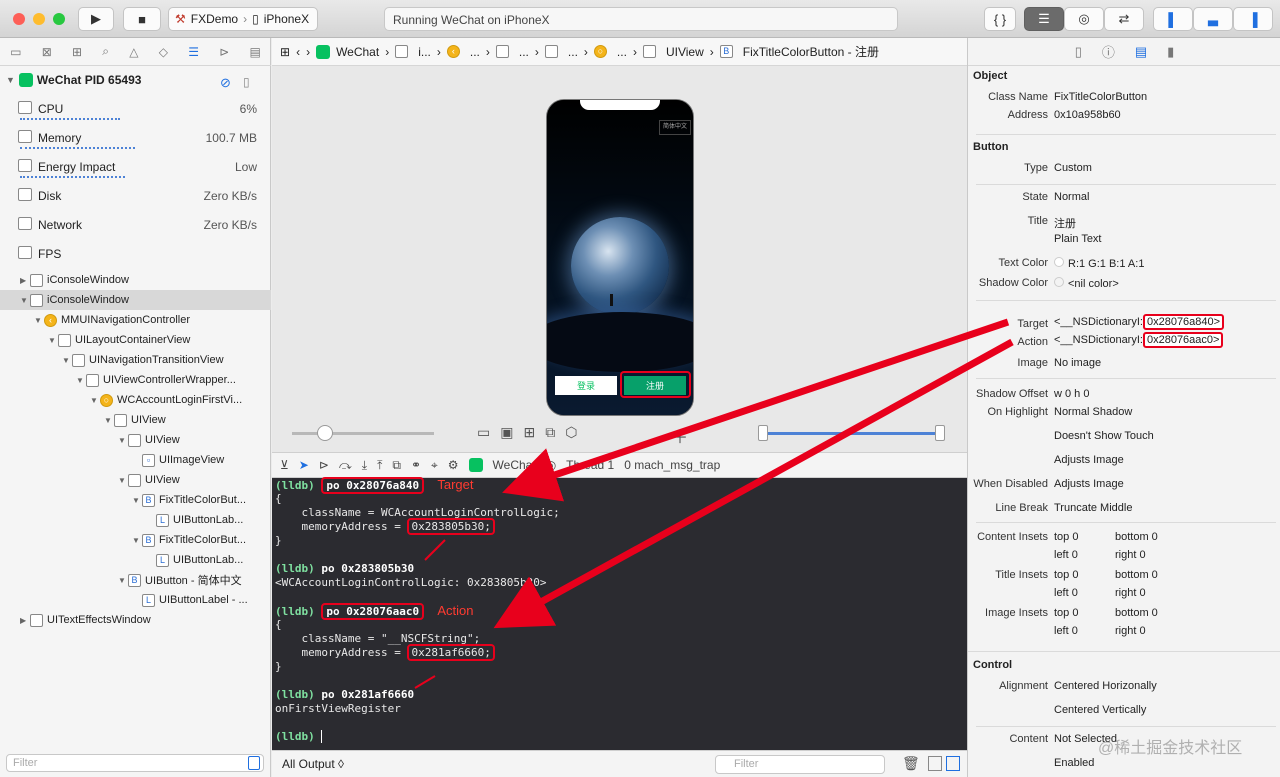 This screenshot has width=1280, height=777. I want to click on step-into-icon: ⤓, so click(364, 465).